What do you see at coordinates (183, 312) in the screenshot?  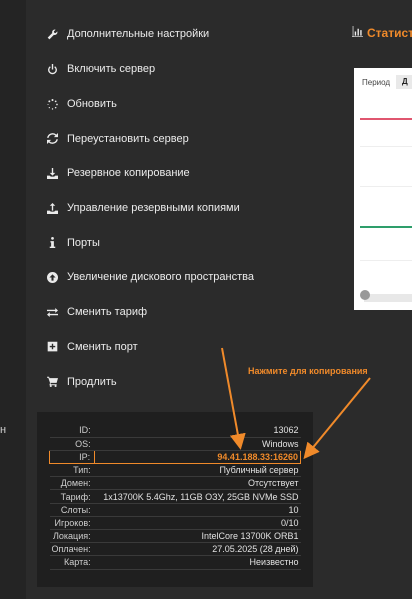 I see `menu-item-change-tariff: Сменить тариф` at bounding box center [183, 312].